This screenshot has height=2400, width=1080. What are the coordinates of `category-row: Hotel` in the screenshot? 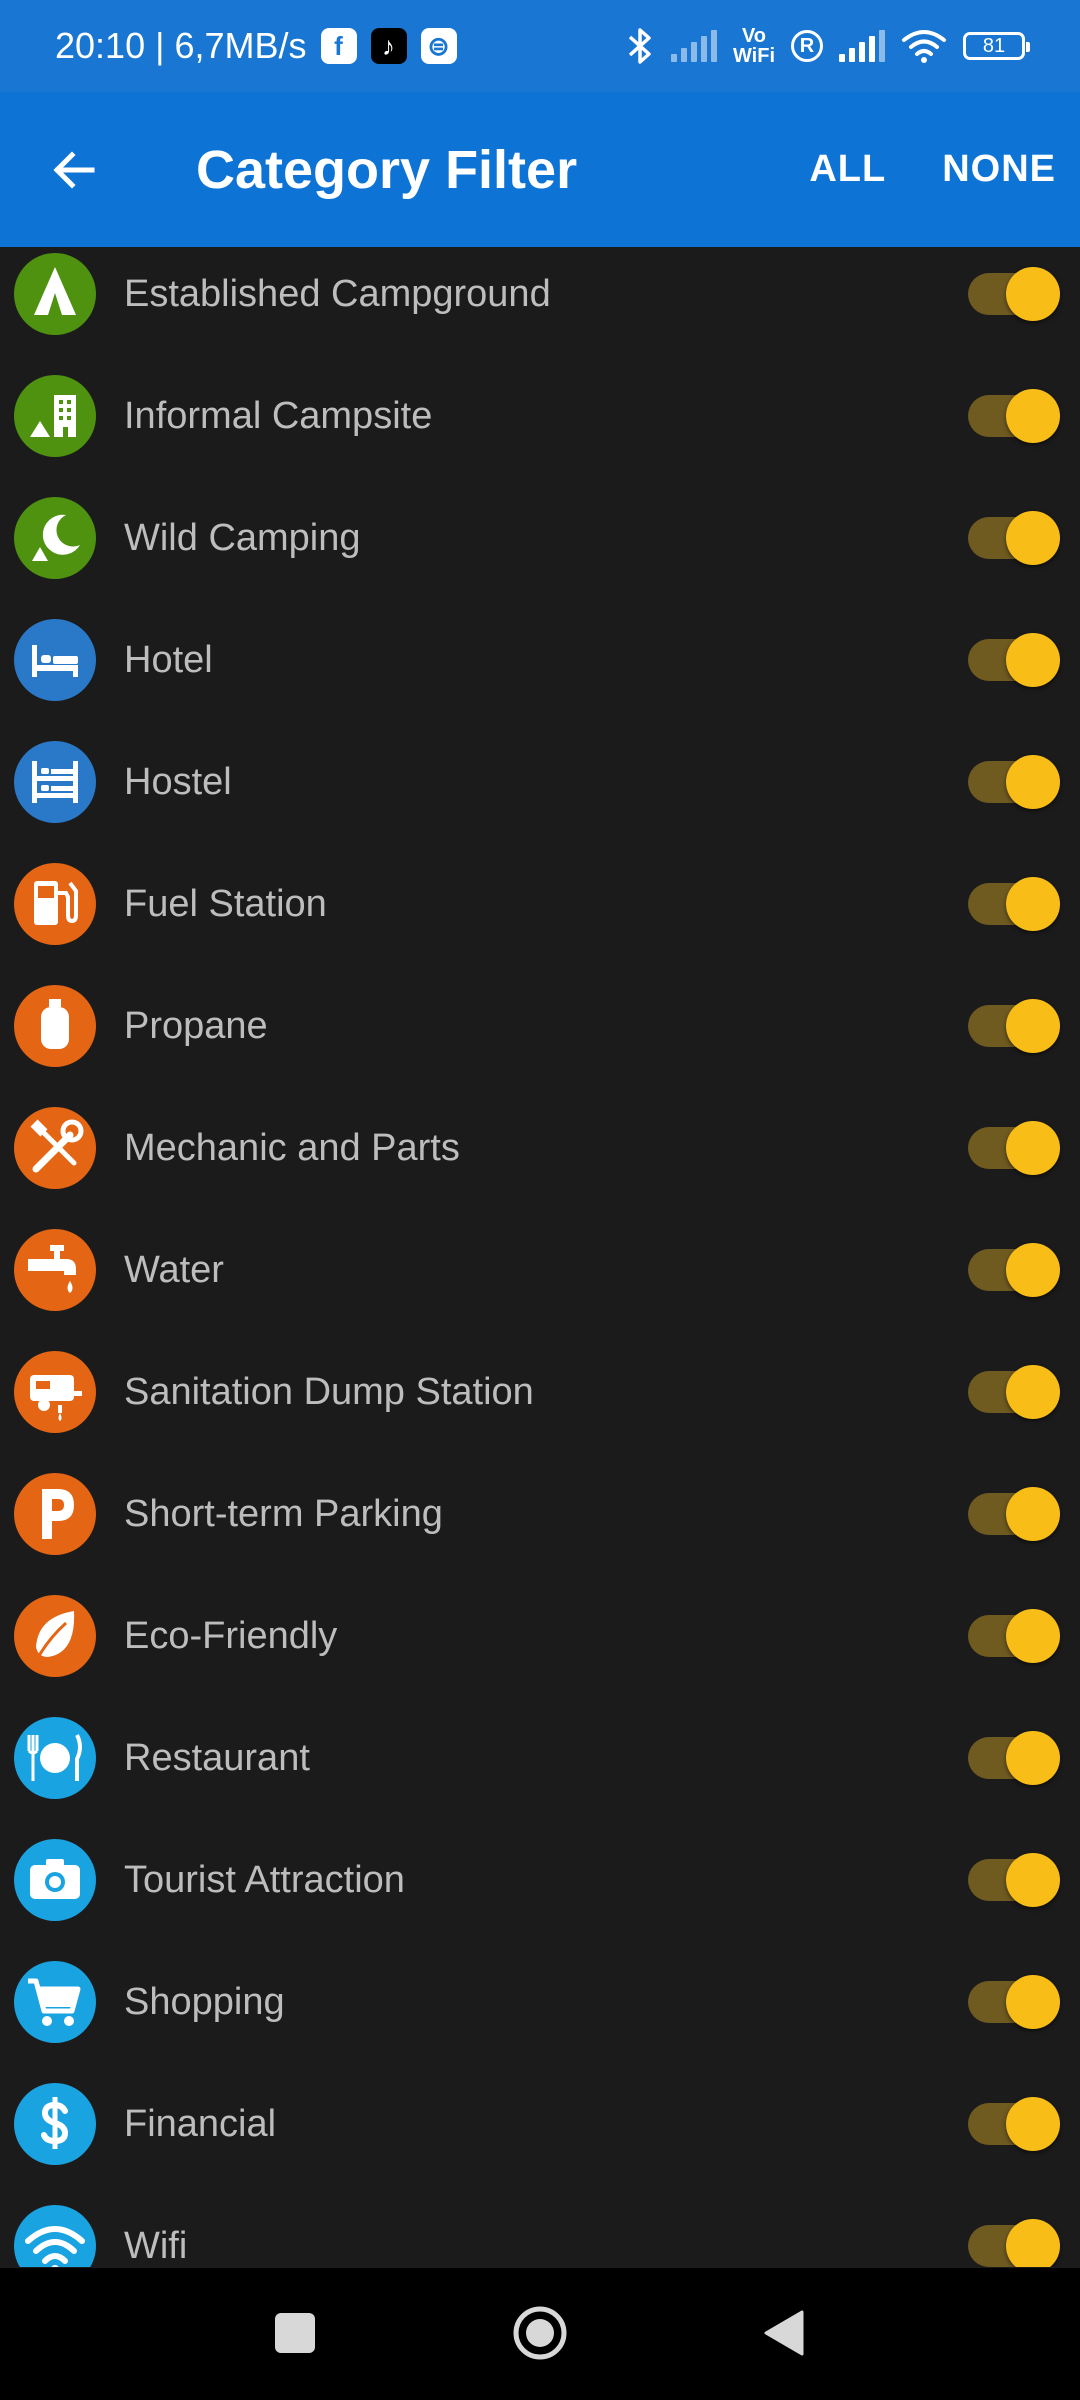 It's located at (540, 660).